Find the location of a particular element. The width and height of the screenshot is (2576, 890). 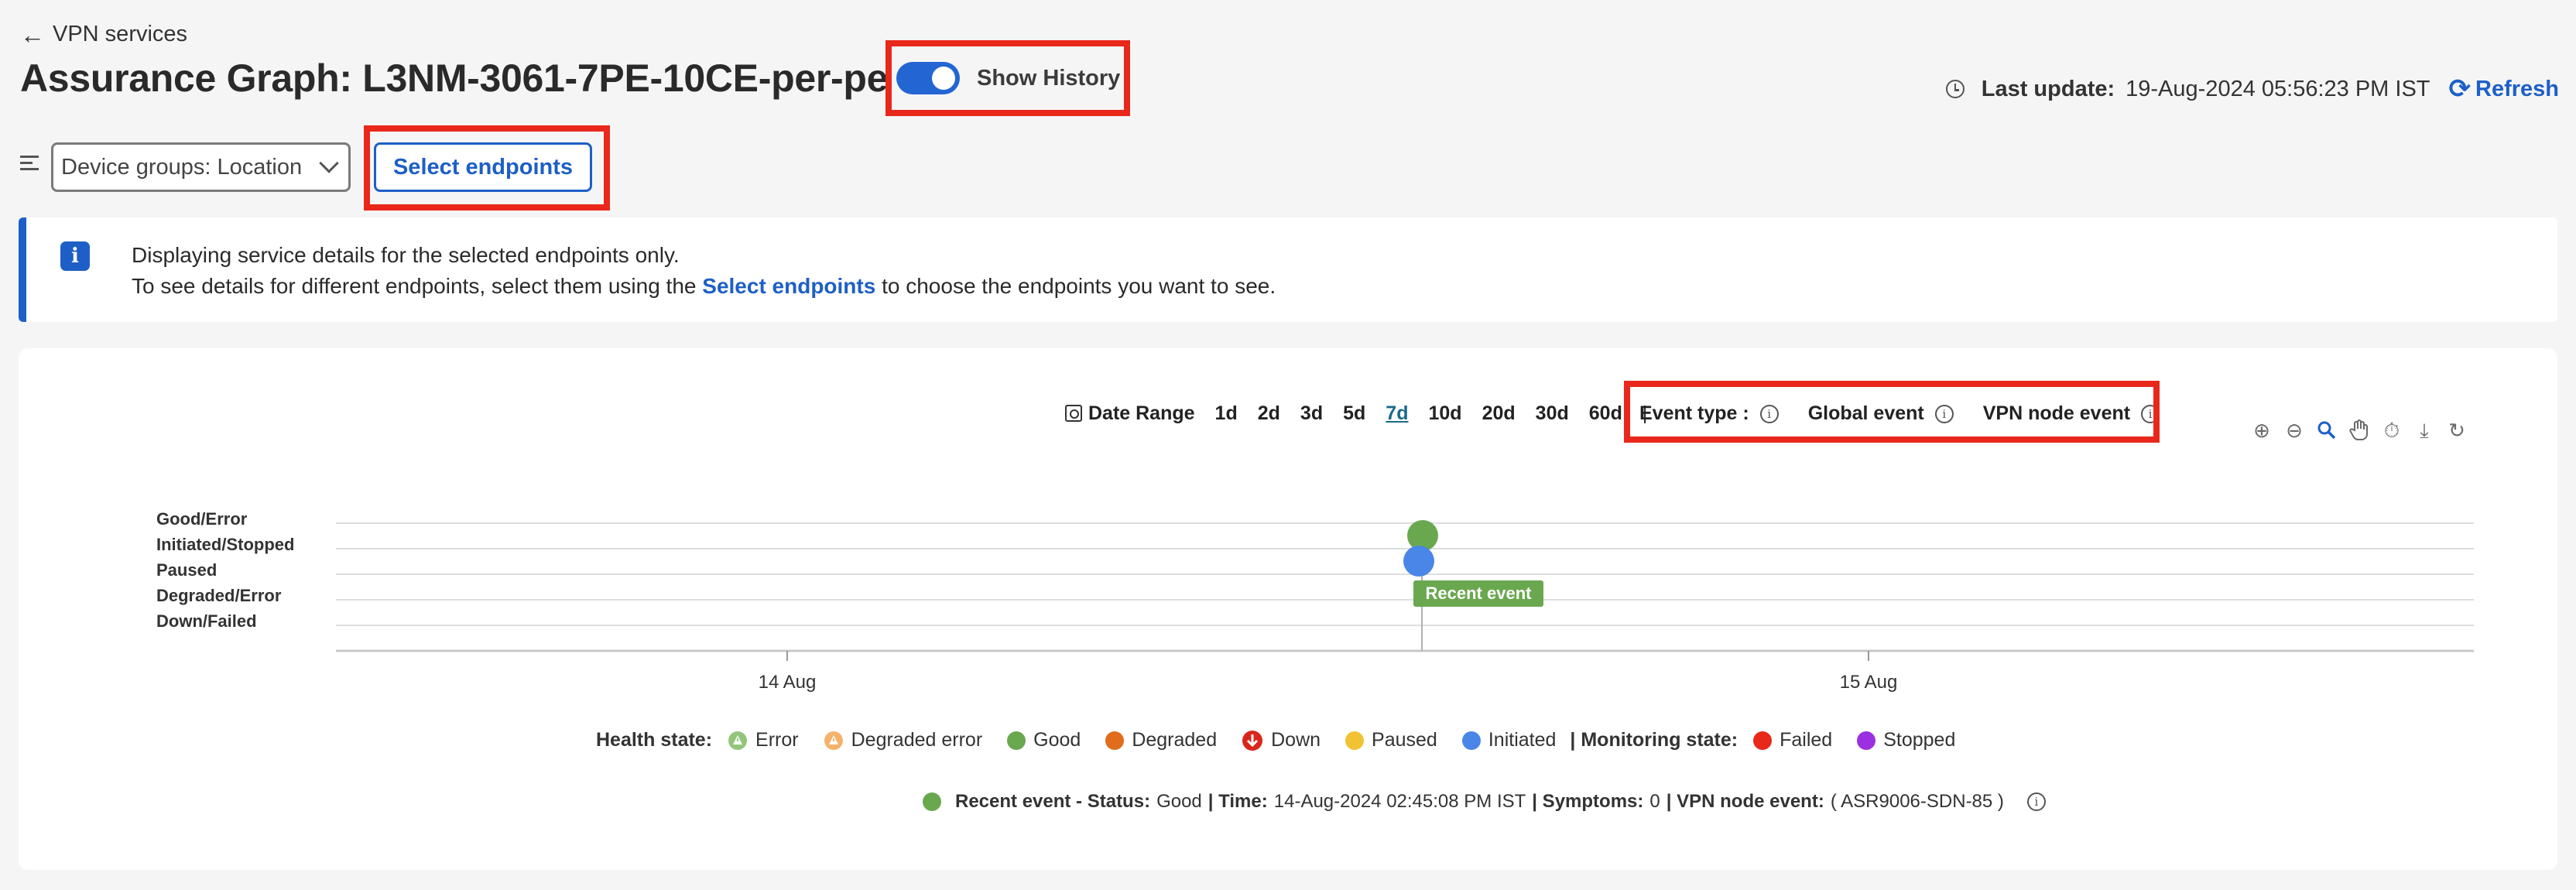

chart-toolbar: ⊕ ⊖ ⏱ ⤓ ↻ is located at coordinates (2359, 430).